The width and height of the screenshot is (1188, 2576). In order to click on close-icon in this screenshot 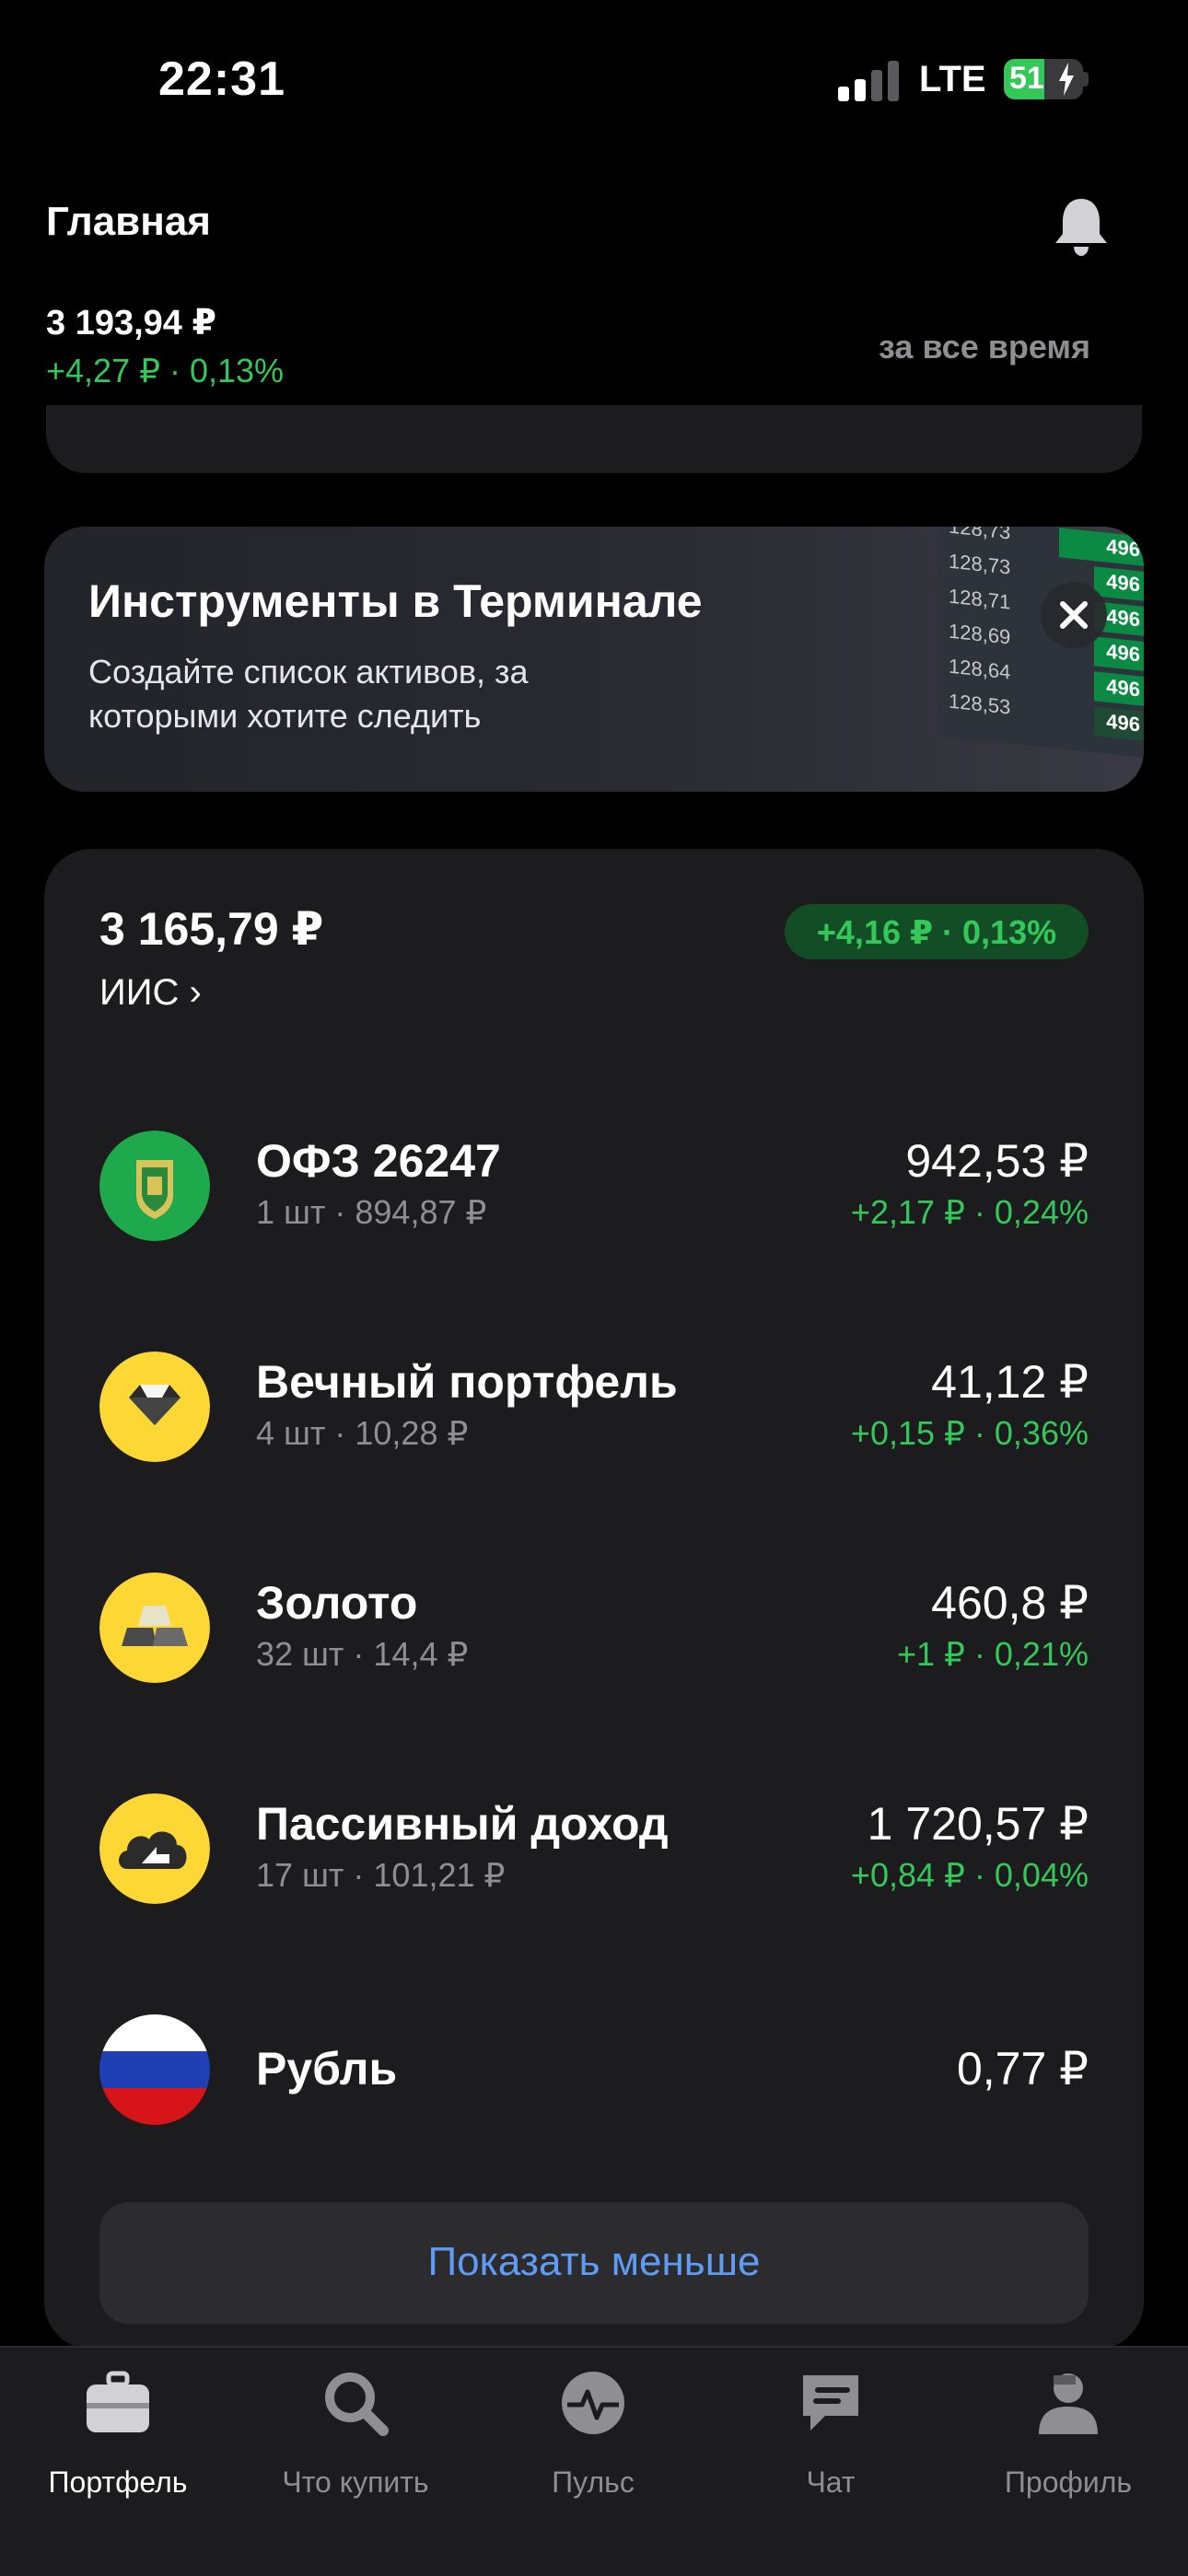, I will do `click(1074, 615)`.